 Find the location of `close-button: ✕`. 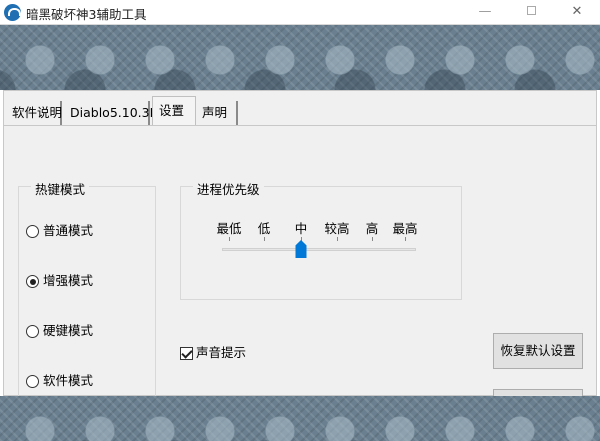

close-button: ✕ is located at coordinates (577, 12).